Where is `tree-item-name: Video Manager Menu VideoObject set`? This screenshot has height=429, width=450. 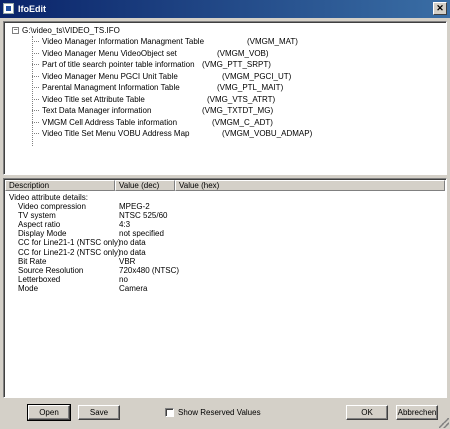 tree-item-name: Video Manager Menu VideoObject set is located at coordinates (109, 53).